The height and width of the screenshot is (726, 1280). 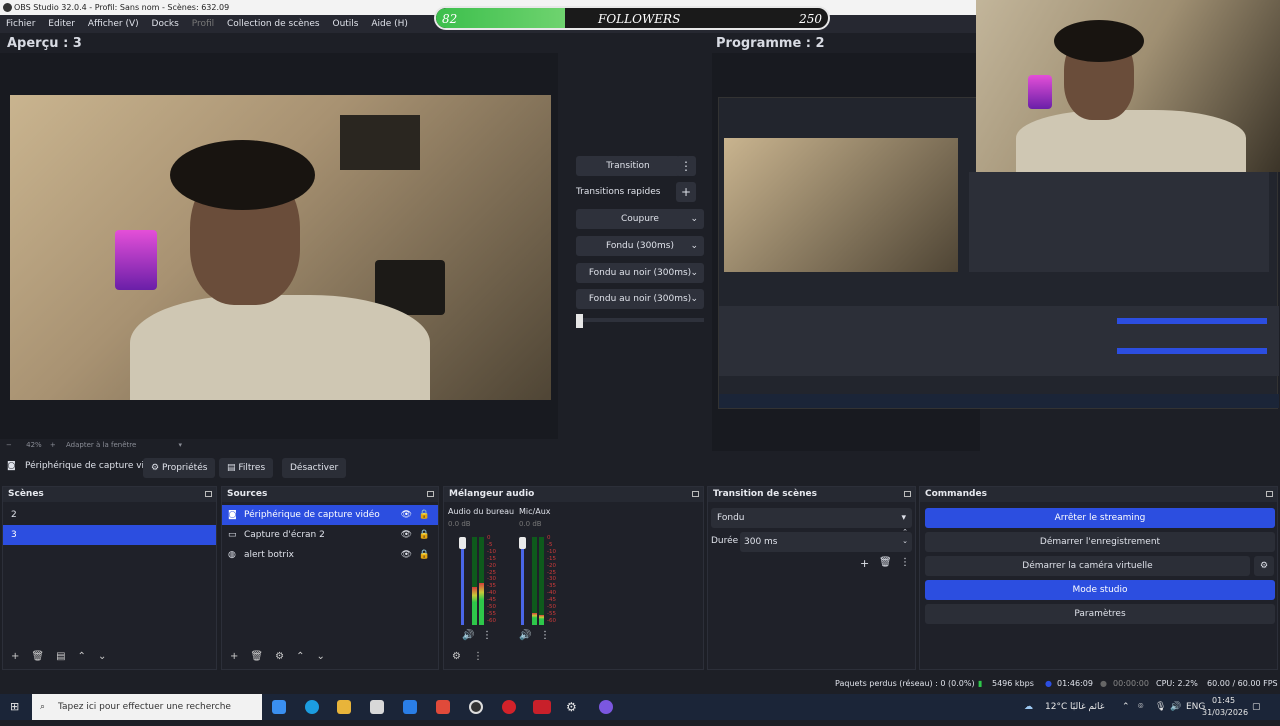 What do you see at coordinates (826, 540) in the screenshot?
I see `duration-field: 300 ms ⌃ ⌄` at bounding box center [826, 540].